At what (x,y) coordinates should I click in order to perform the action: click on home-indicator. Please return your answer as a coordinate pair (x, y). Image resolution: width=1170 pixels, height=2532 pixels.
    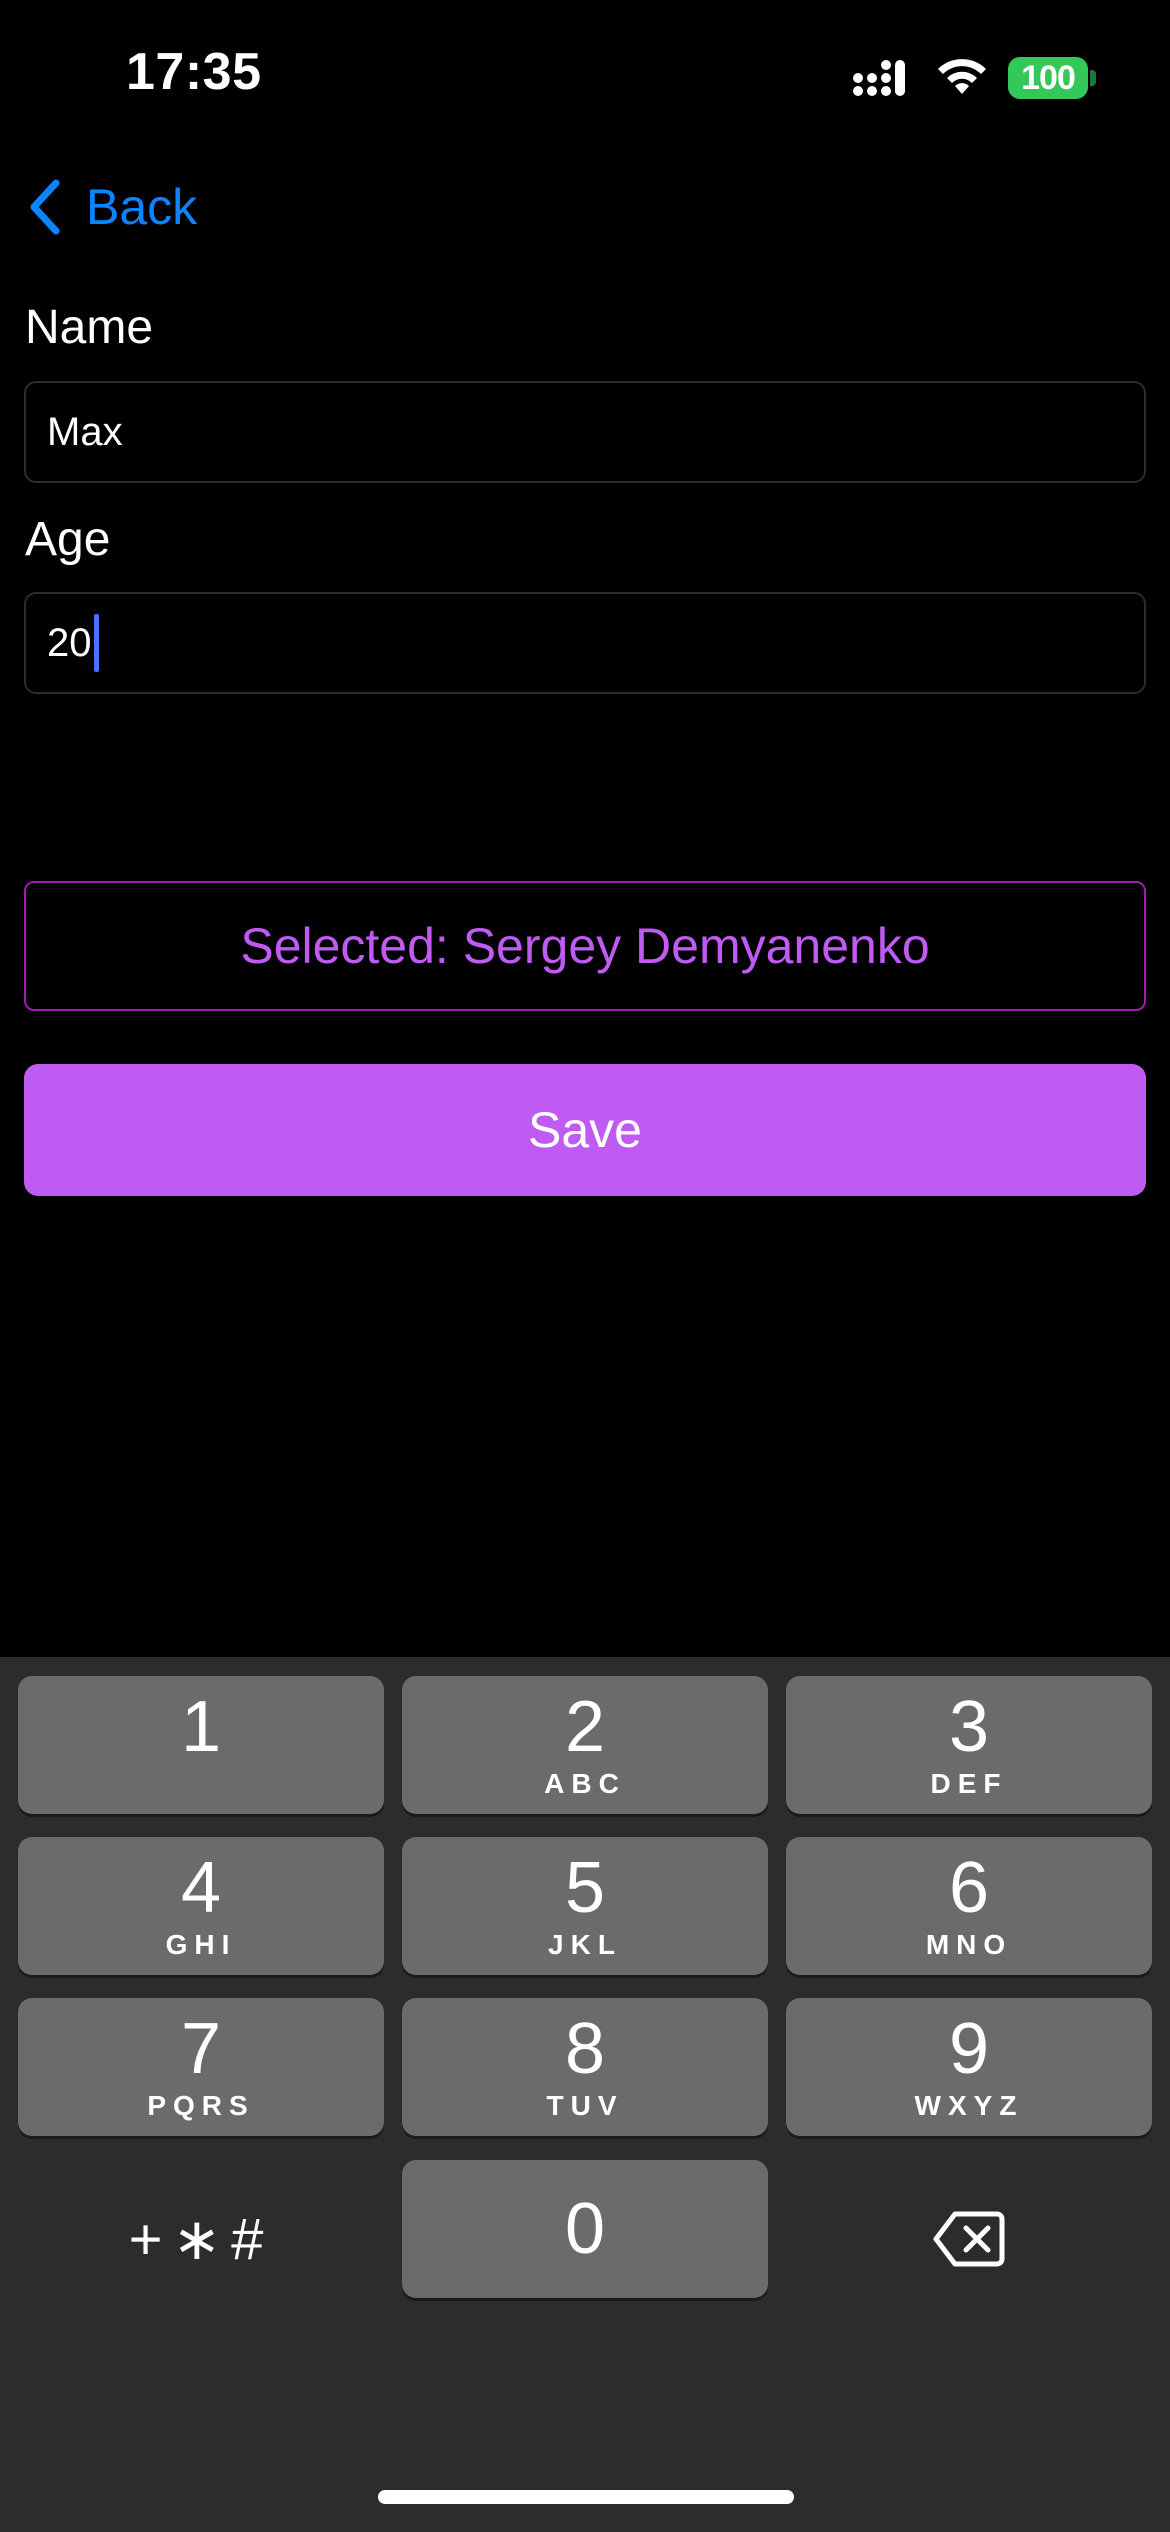
    Looking at the image, I should click on (586, 2497).